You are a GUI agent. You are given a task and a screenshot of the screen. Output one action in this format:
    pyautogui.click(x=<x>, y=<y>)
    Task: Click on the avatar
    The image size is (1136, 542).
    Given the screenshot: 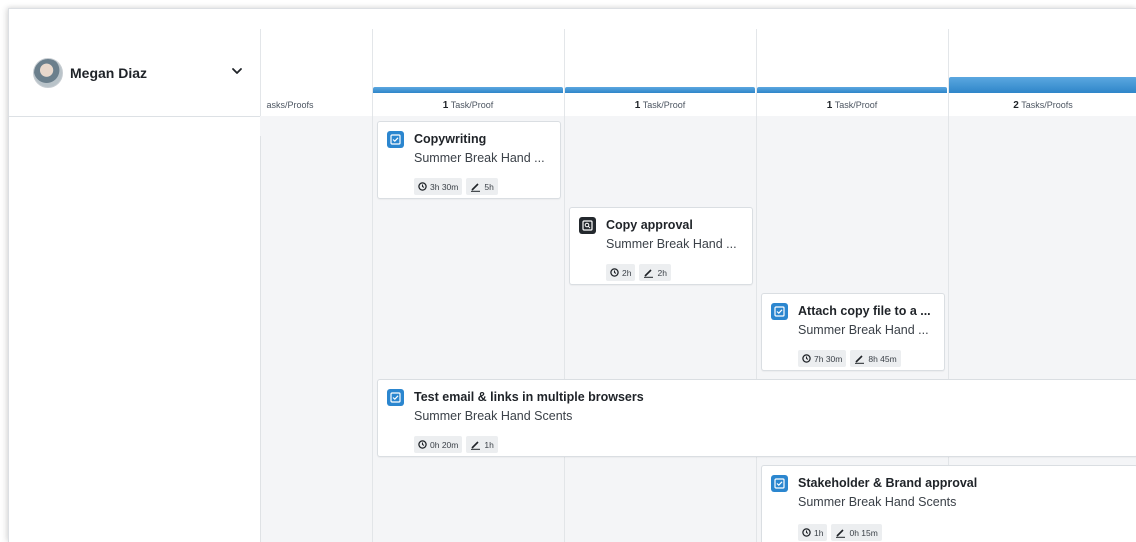 What is the action you would take?
    pyautogui.click(x=48, y=73)
    